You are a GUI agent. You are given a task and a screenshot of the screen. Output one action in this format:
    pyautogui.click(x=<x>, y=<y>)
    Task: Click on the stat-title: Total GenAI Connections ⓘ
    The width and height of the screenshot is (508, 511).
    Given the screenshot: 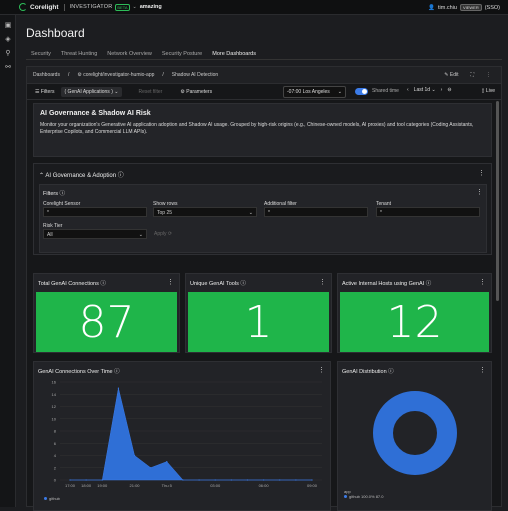 What is the action you would take?
    pyautogui.click(x=72, y=283)
    